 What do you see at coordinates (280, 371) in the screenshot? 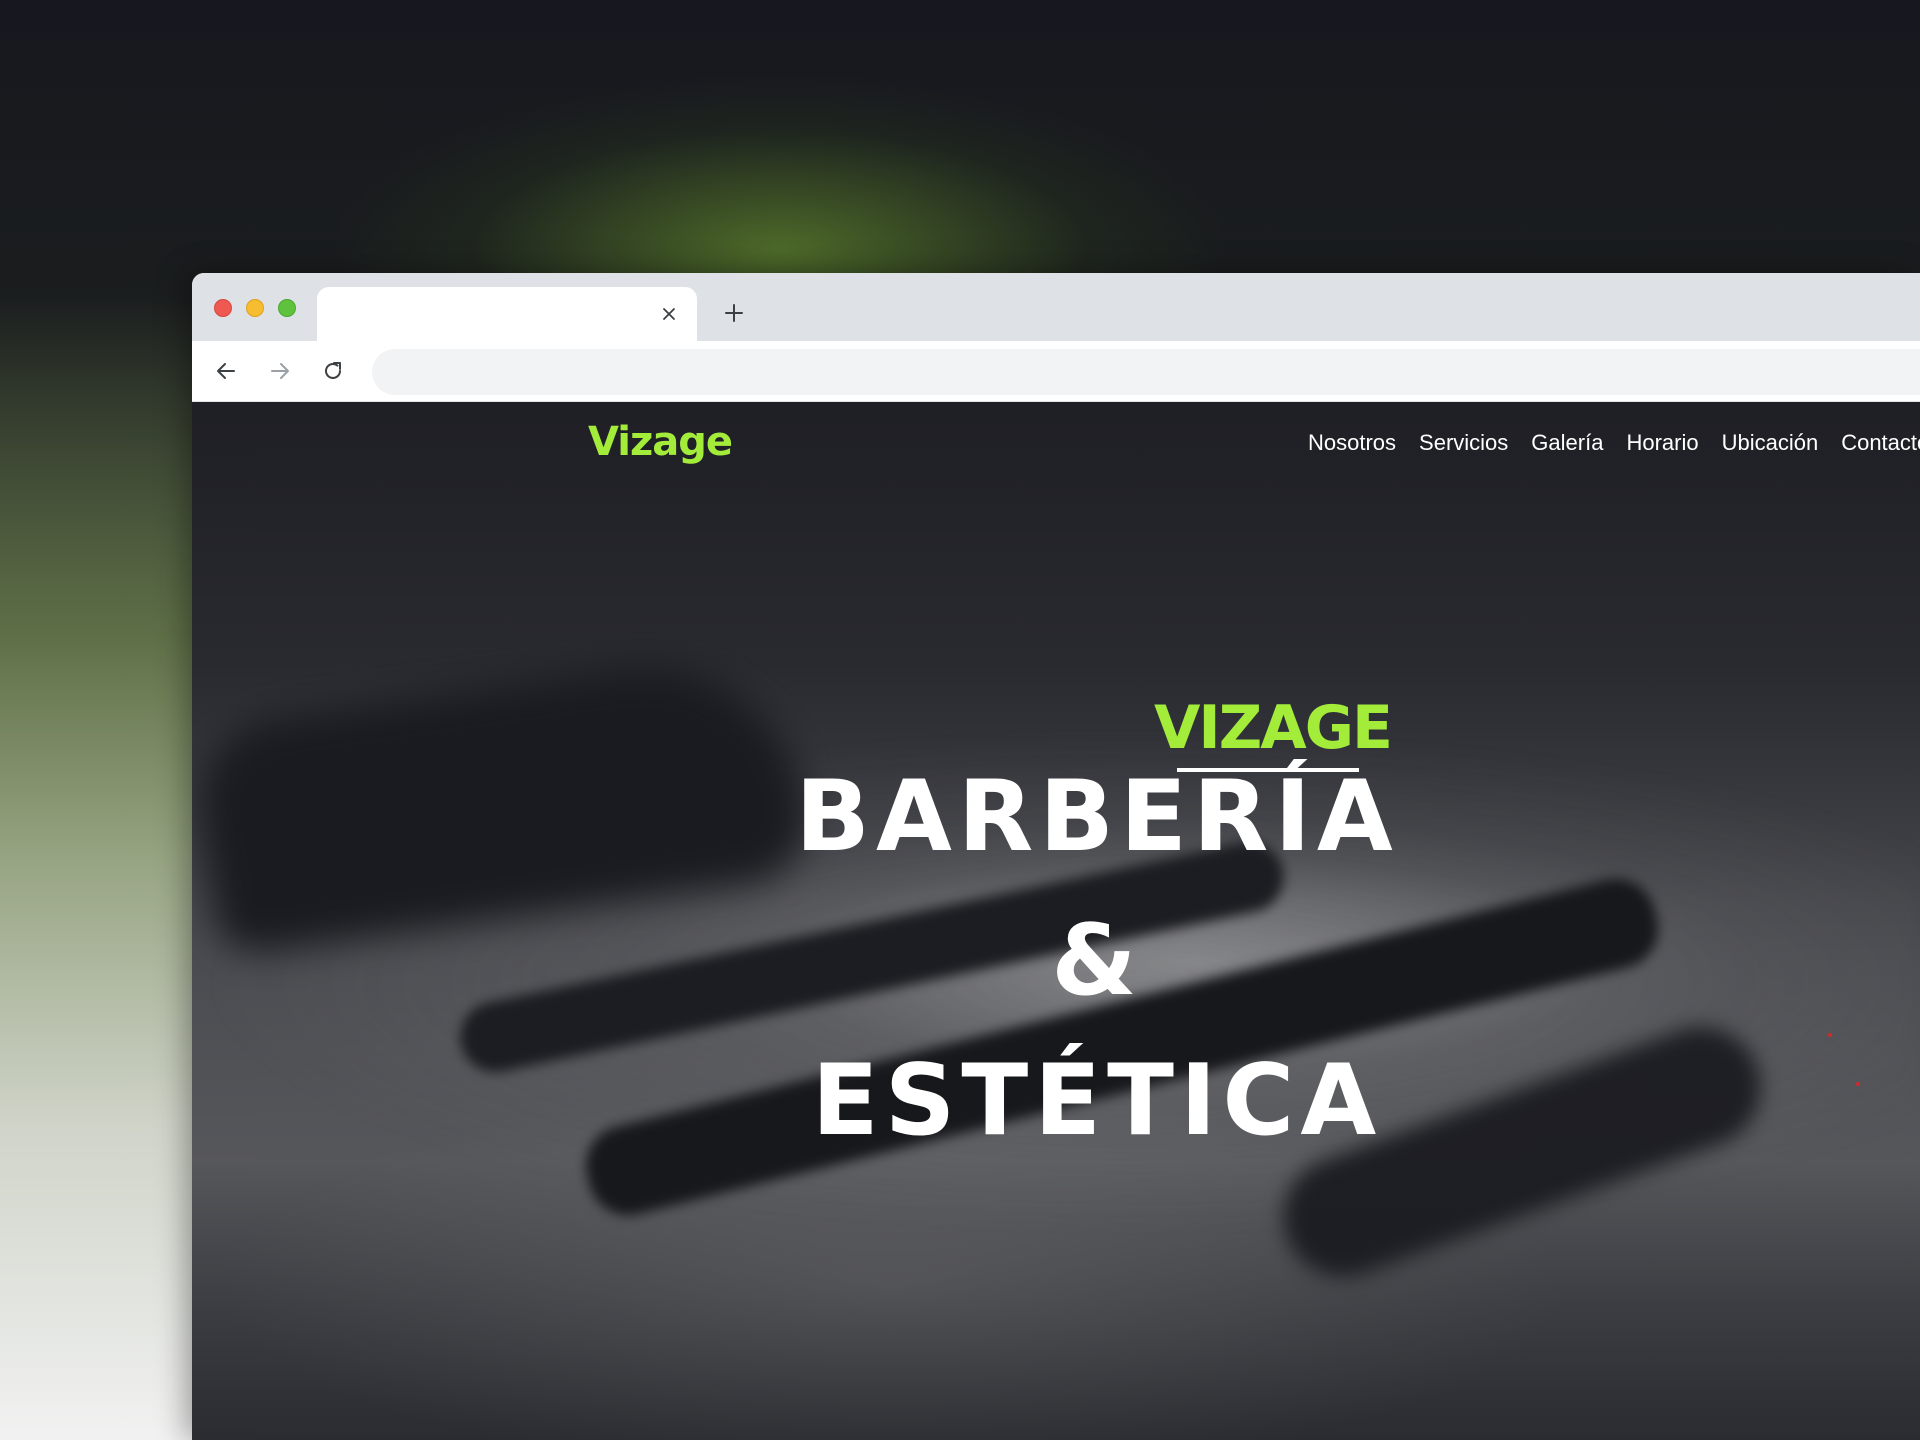
I see `arrow-right-icon` at bounding box center [280, 371].